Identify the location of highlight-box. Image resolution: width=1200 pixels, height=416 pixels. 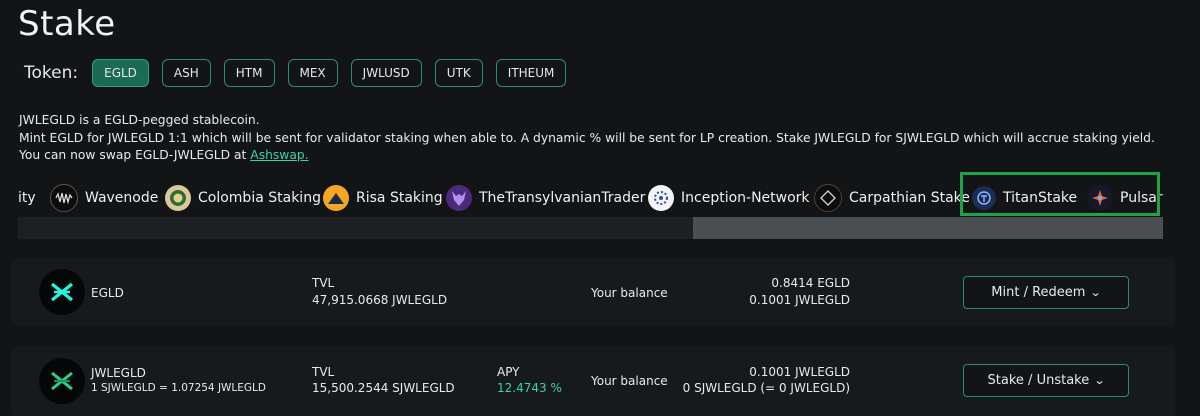
(1060, 194).